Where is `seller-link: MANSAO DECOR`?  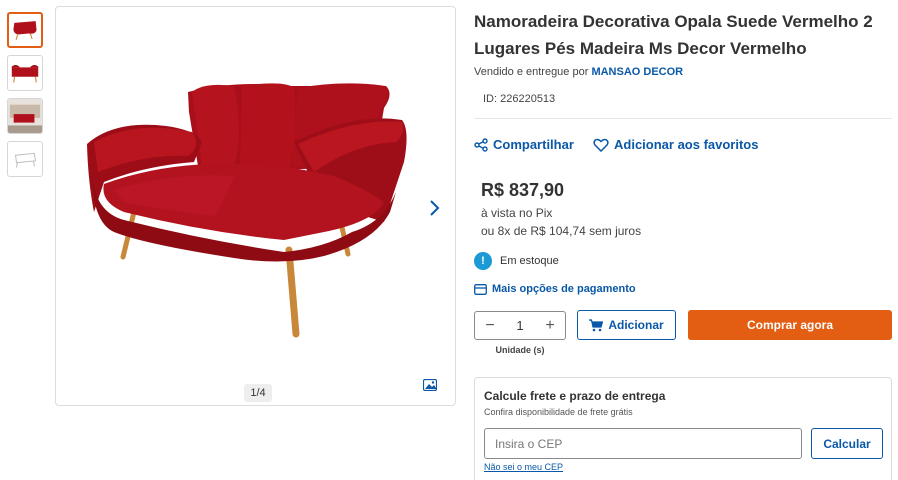 seller-link: MANSAO DECOR is located at coordinates (637, 72).